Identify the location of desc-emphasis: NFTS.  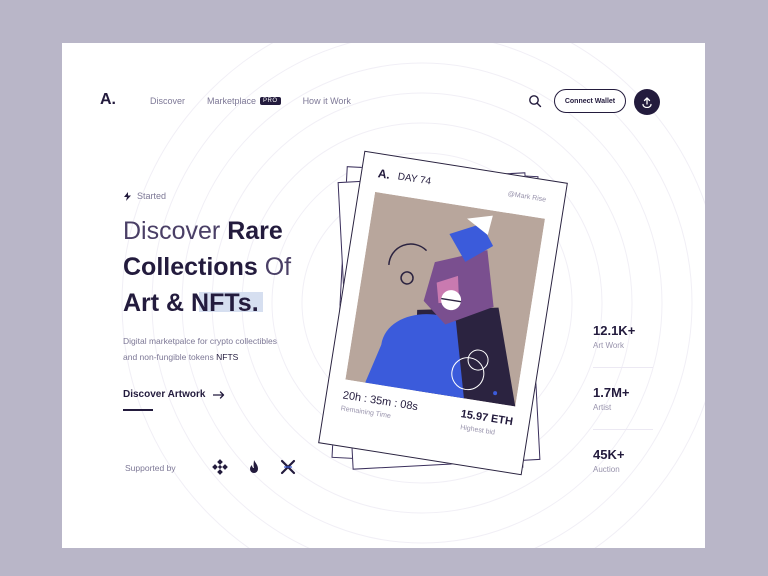
(227, 357).